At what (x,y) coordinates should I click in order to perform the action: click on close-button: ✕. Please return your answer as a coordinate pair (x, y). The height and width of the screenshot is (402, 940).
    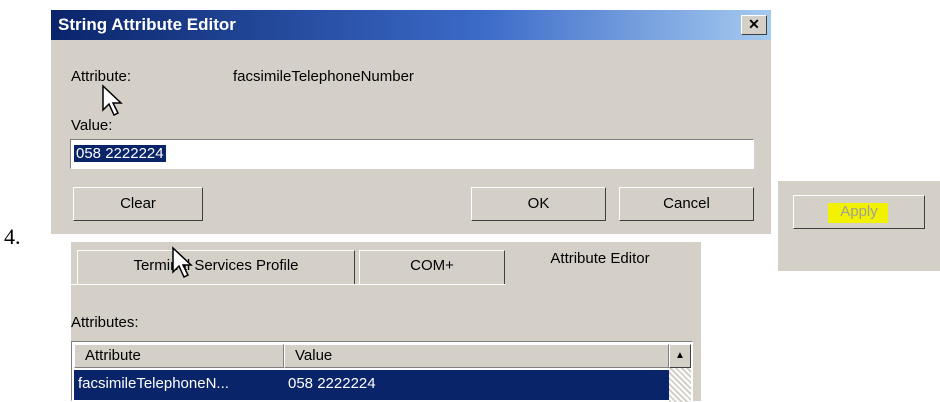
    Looking at the image, I should click on (754, 25).